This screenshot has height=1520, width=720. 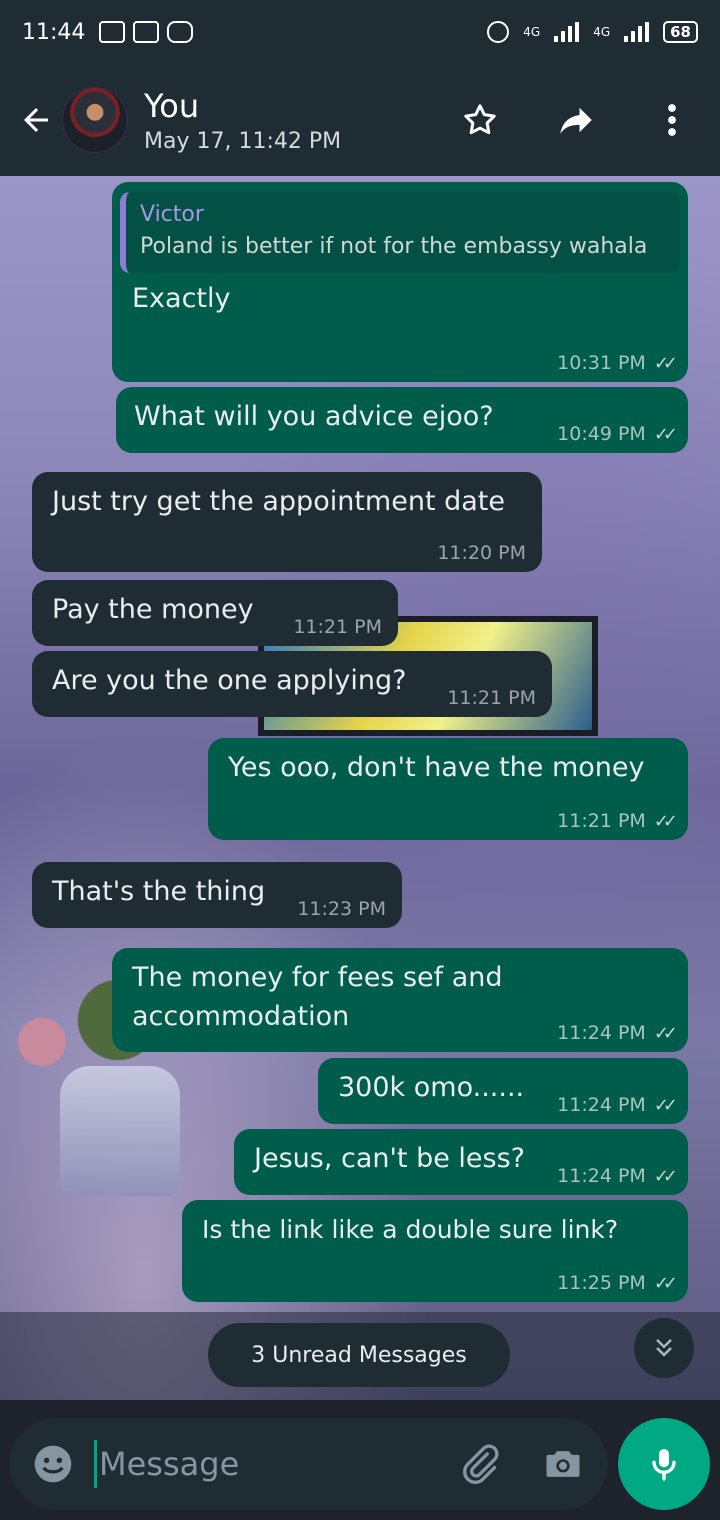 I want to click on double-chevron-down-icon, so click(x=664, y=1348).